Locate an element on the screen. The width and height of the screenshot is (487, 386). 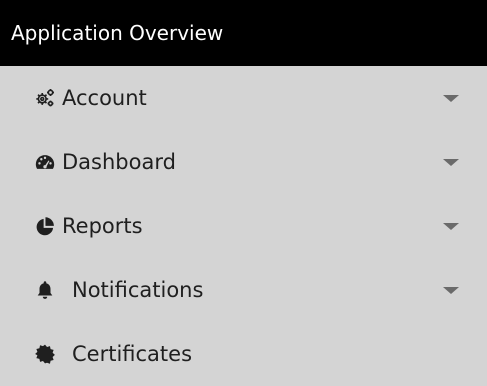
menu-item-label: Notifications is located at coordinates (138, 290).